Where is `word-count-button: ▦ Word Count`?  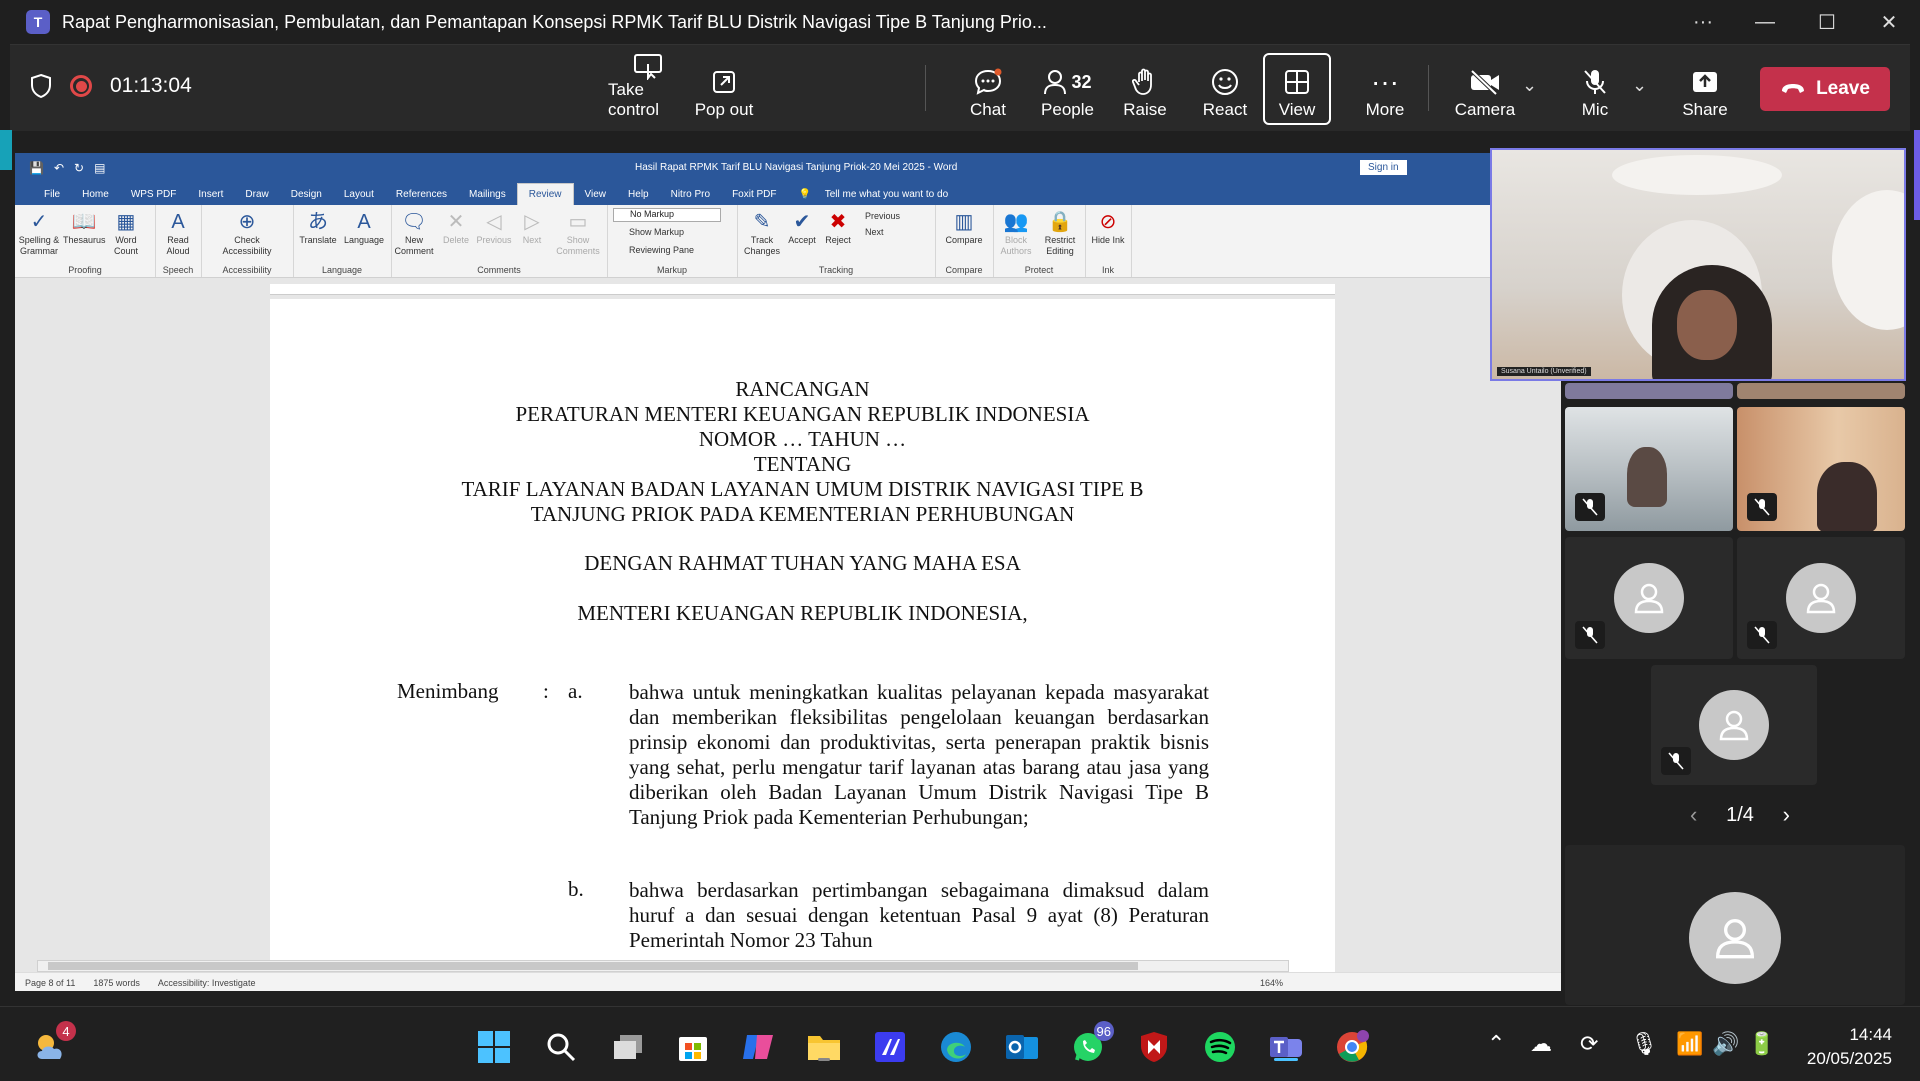 word-count-button: ▦ Word Count is located at coordinates (126, 233).